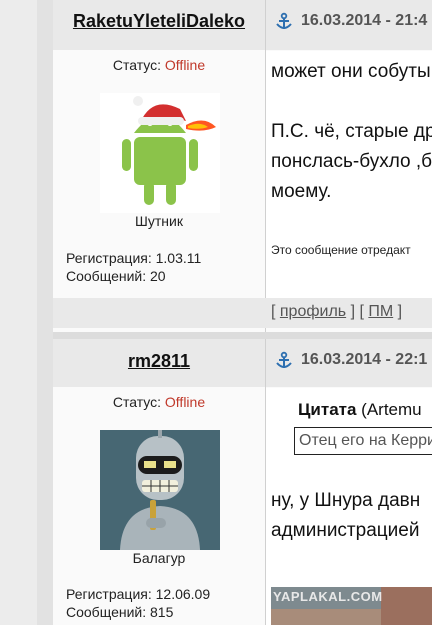  I want to click on left-gutter, so click(45, 312).